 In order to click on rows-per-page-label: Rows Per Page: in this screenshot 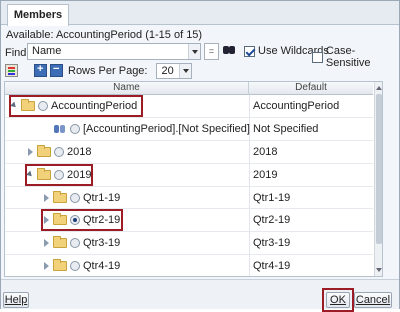, I will do `click(108, 70)`.